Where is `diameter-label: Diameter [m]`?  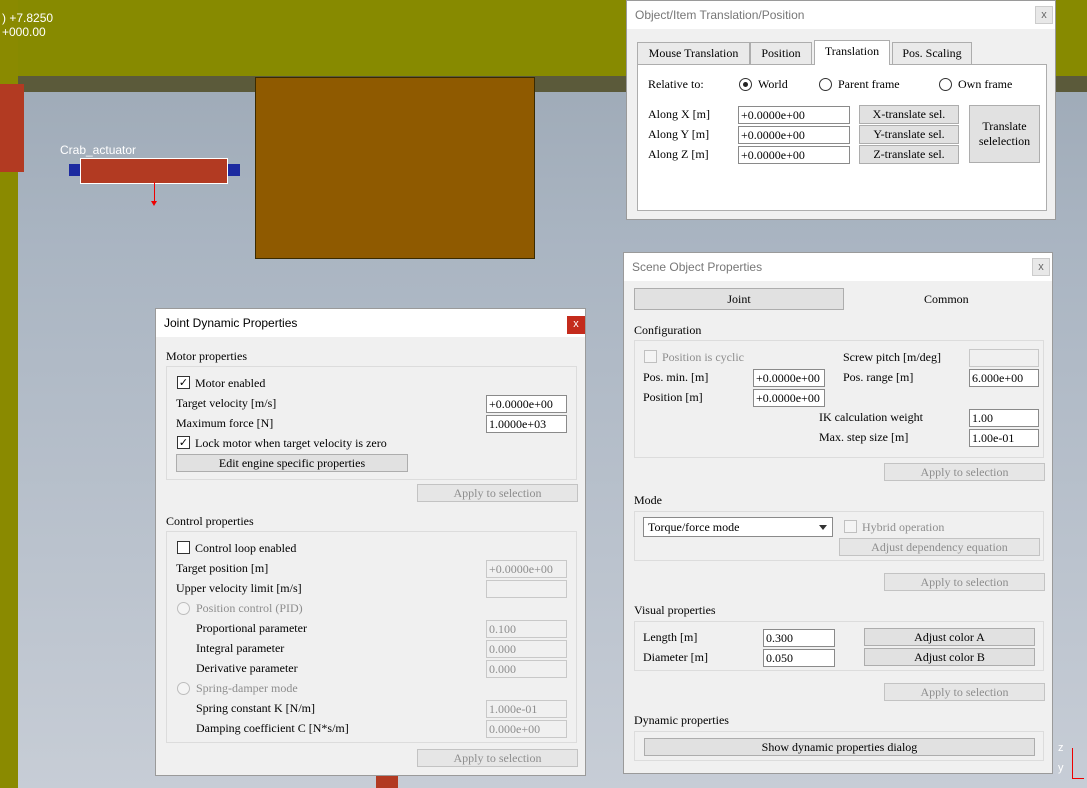 diameter-label: Diameter [m] is located at coordinates (675, 657).